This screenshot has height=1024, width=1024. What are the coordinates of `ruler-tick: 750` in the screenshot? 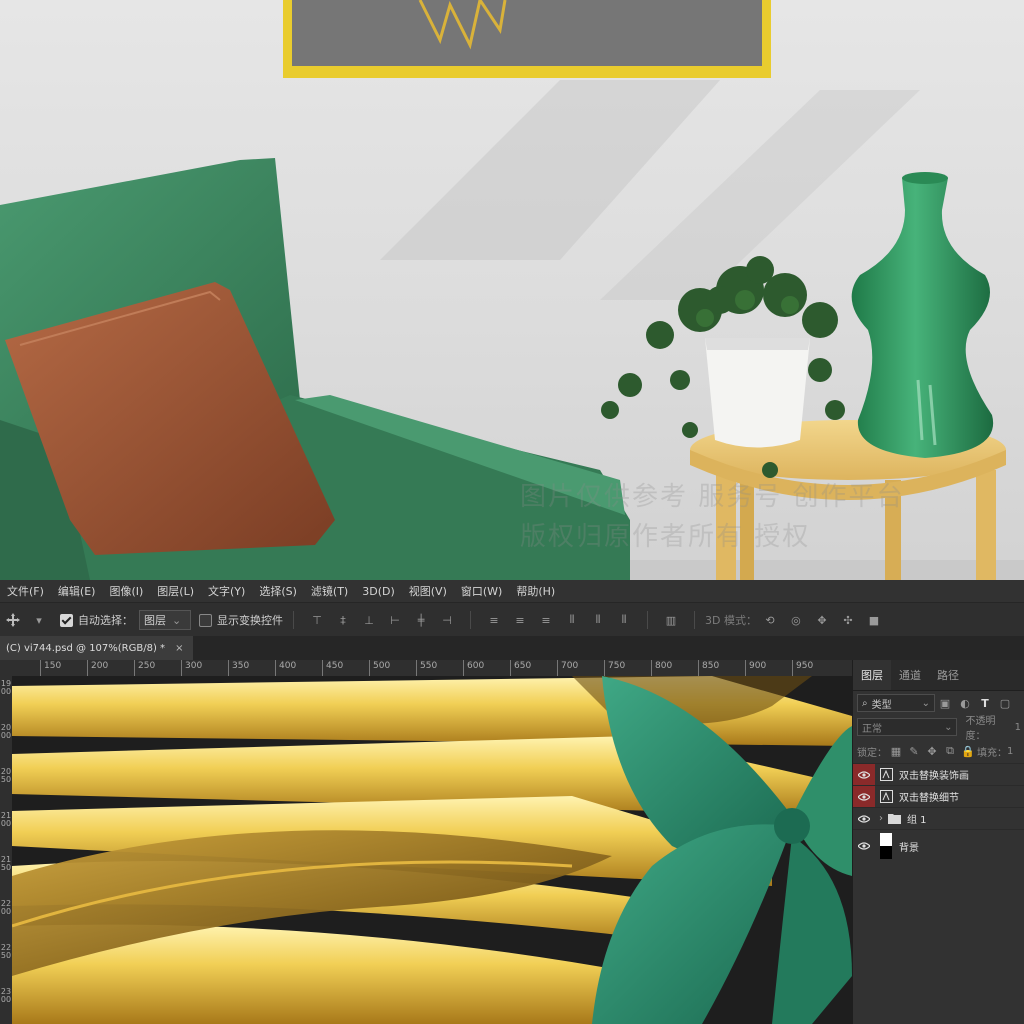 It's located at (614, 668).